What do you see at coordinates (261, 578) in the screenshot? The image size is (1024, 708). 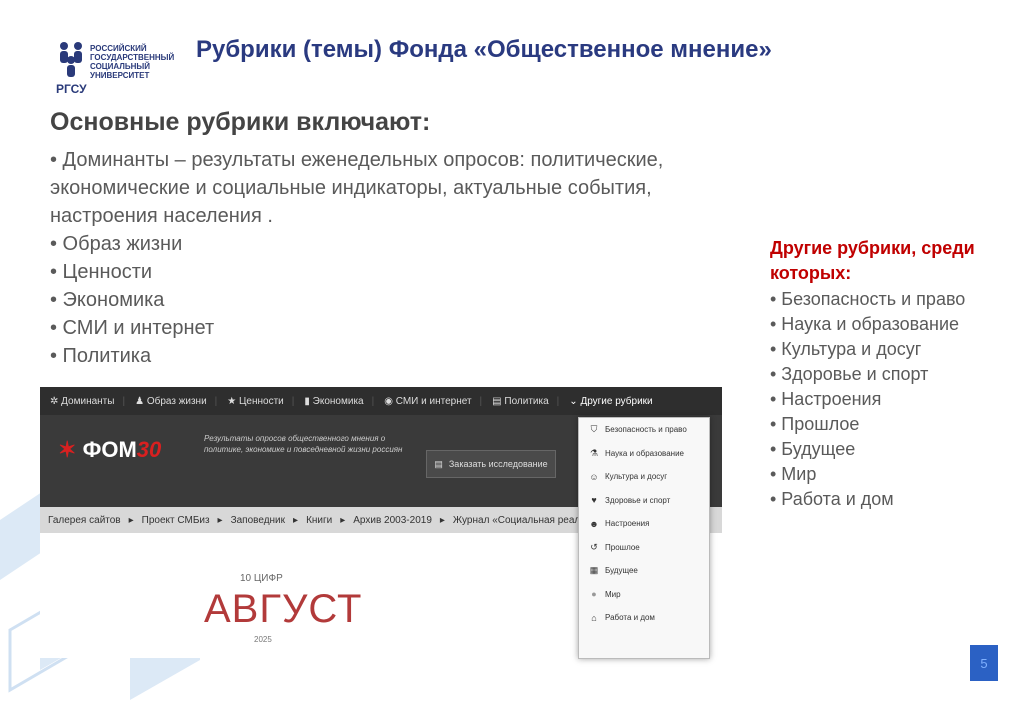 I see `promo-caption: 10 ЦИФР` at bounding box center [261, 578].